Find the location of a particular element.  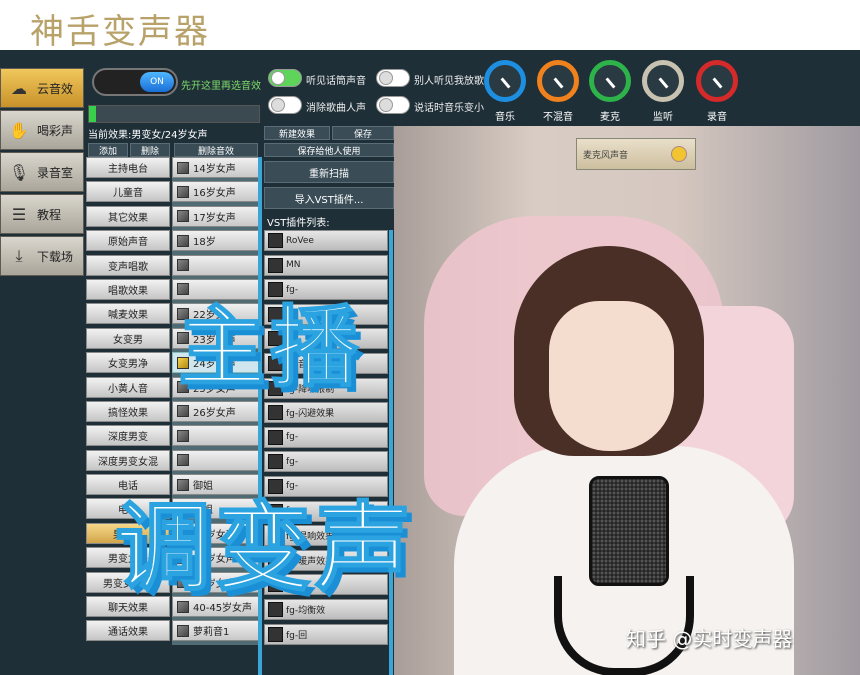

sidebar-item-label: 下载场 is located at coordinates (55, 256).